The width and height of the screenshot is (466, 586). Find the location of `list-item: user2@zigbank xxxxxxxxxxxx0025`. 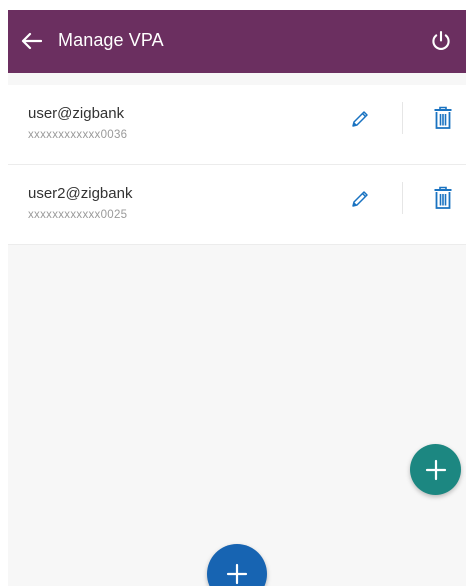

list-item: user2@zigbank xxxxxxxxxxxx0025 is located at coordinates (237, 205).